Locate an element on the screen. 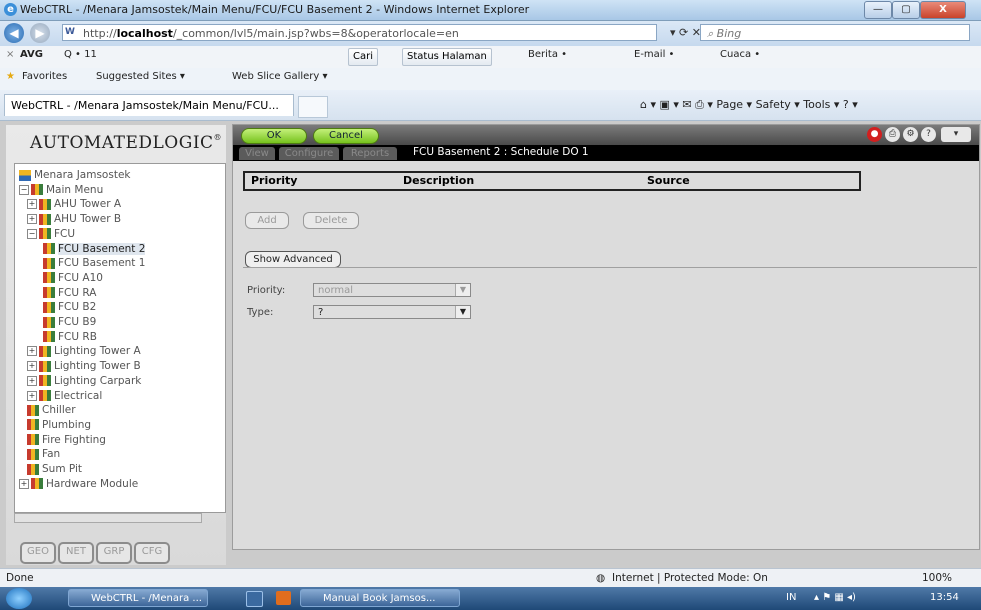 This screenshot has height=610, width=981. new-tab-button is located at coordinates (313, 107).